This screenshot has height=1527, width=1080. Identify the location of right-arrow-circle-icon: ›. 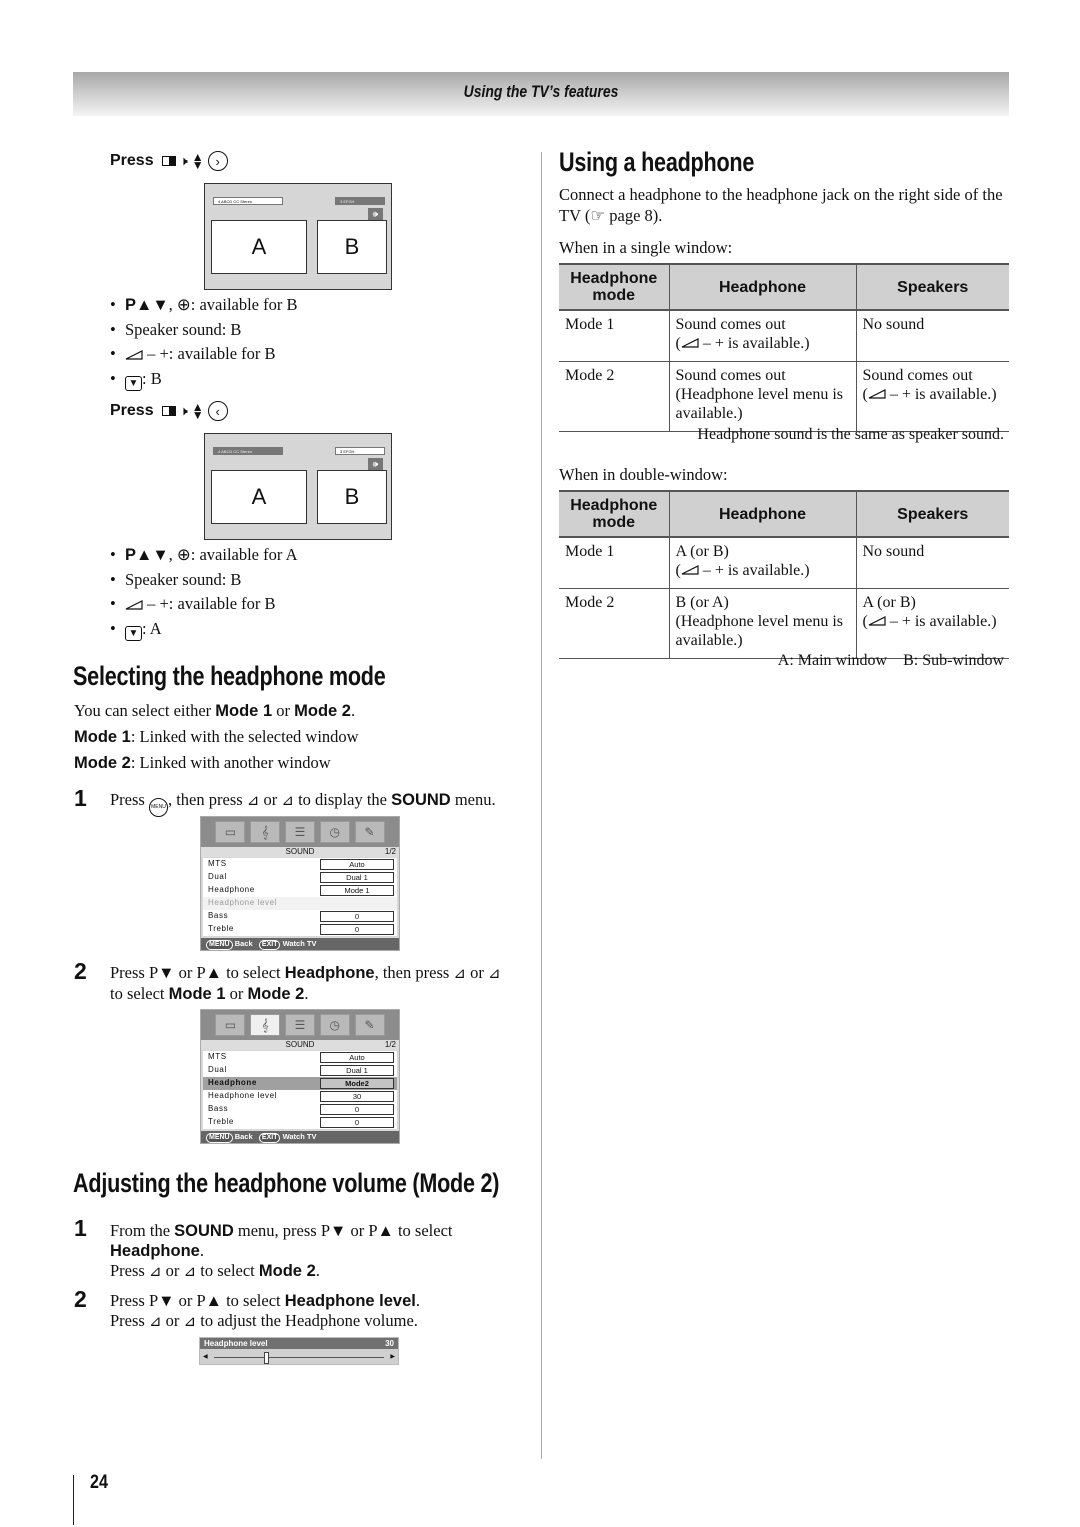
(217, 161).